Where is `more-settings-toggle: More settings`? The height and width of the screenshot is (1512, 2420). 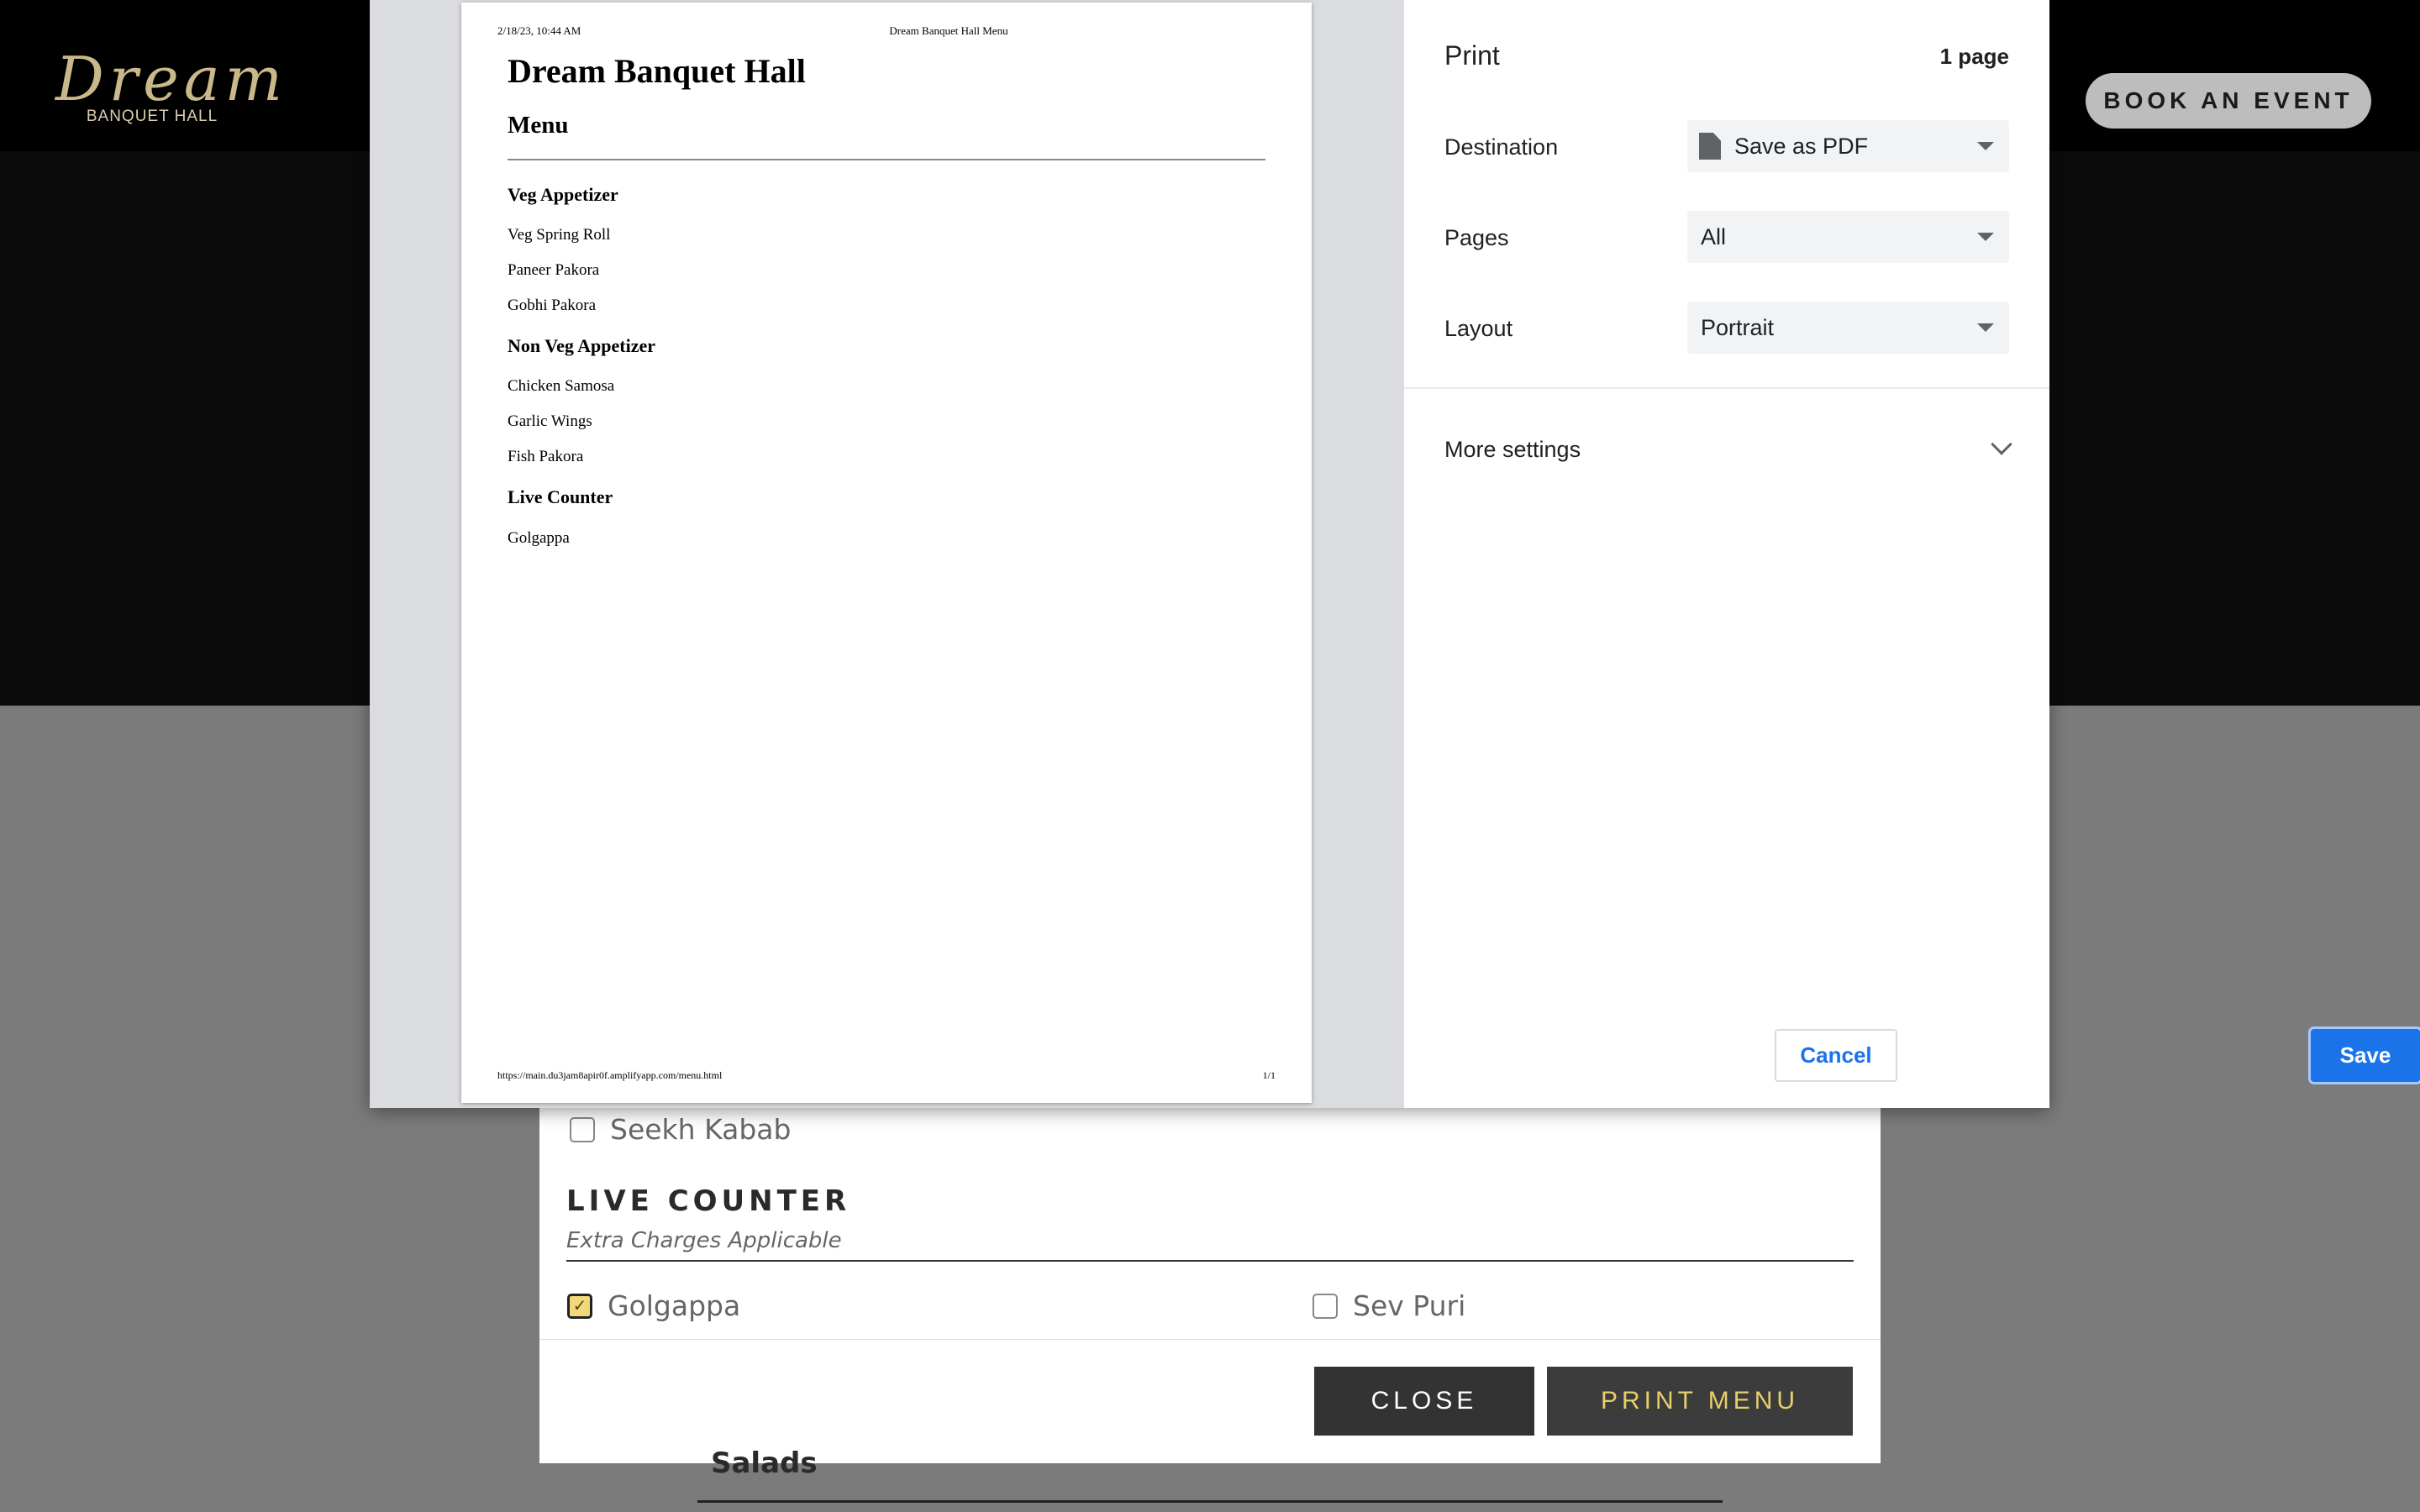
more-settings-toggle: More settings is located at coordinates (1727, 449).